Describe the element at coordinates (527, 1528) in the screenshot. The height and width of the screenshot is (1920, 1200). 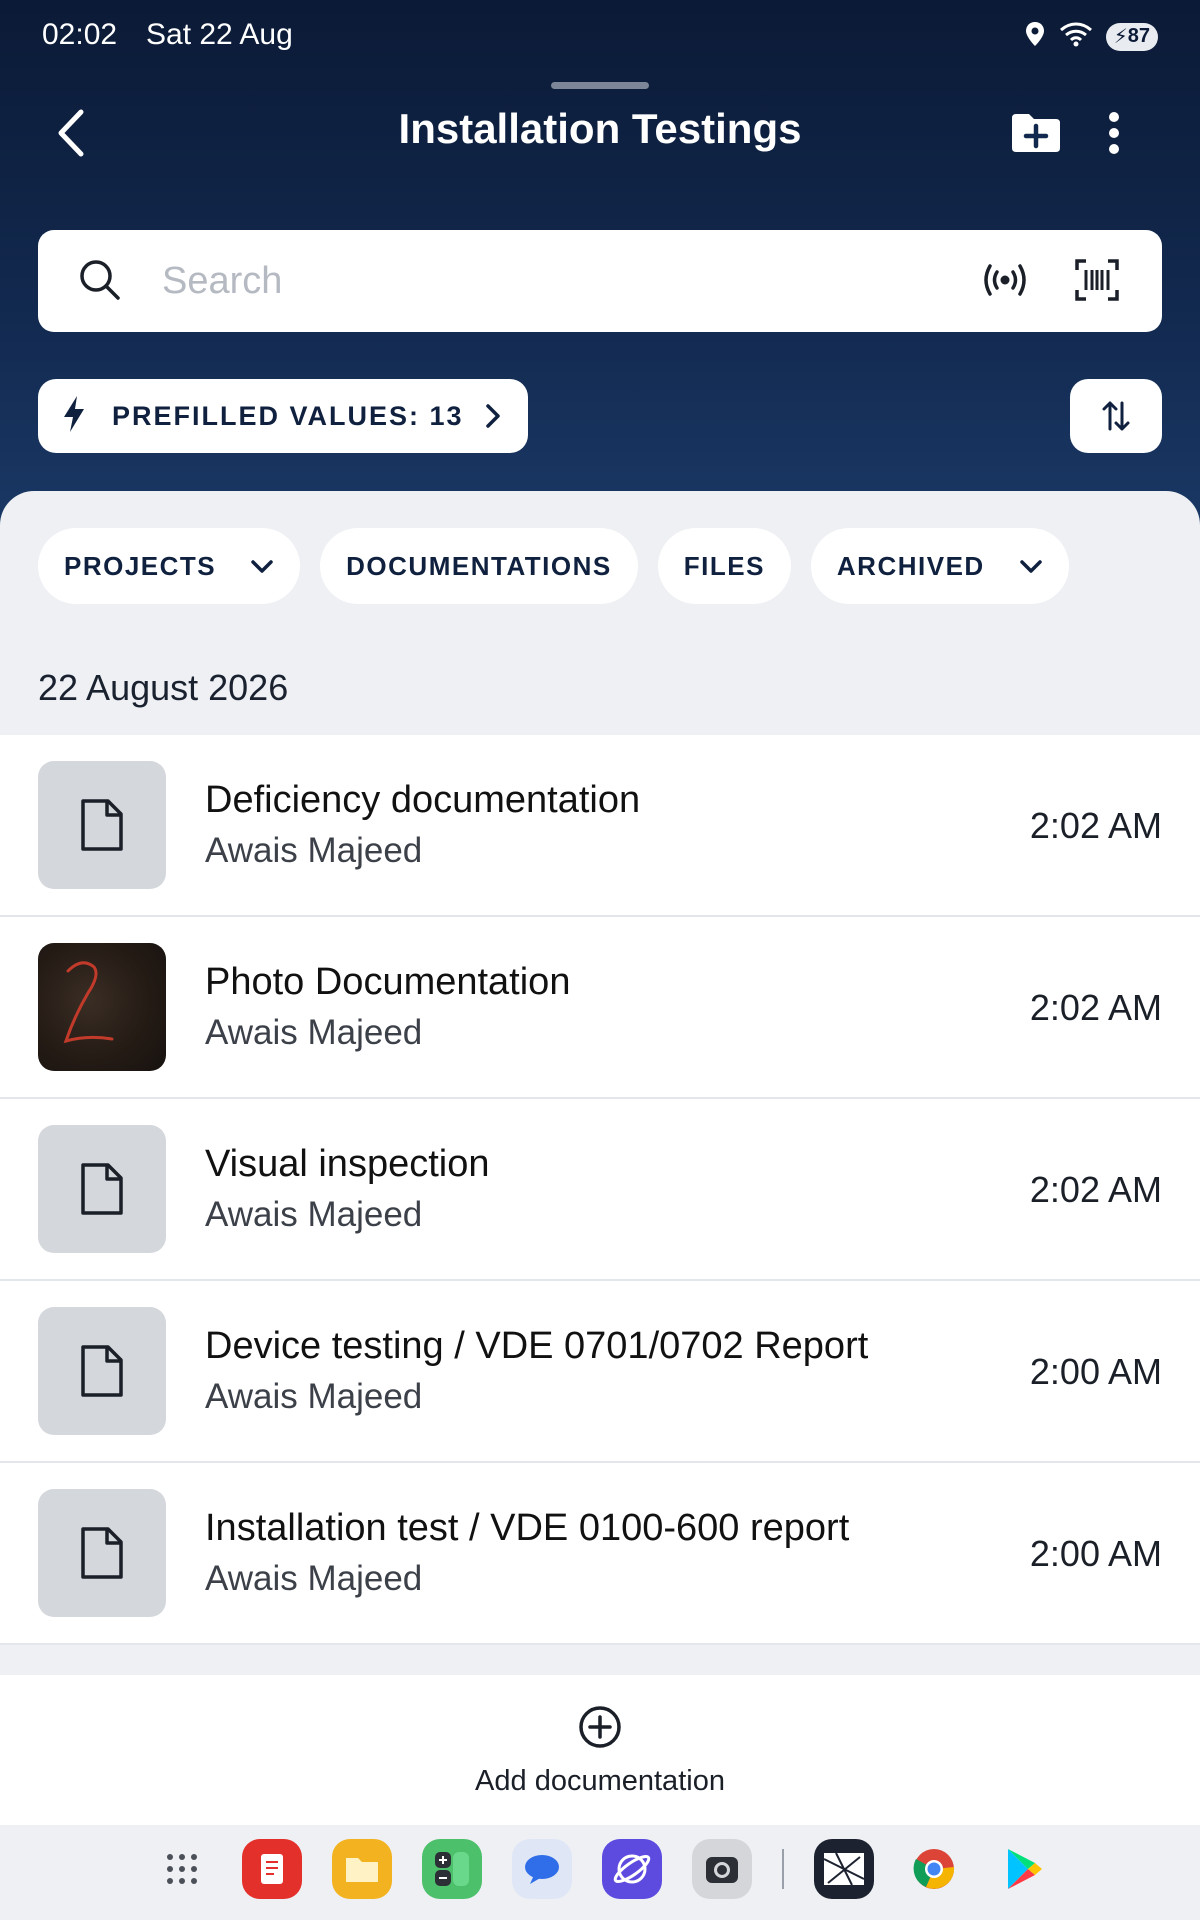
I see `document-title: Installation test / VDE 0100-600 report` at that location.